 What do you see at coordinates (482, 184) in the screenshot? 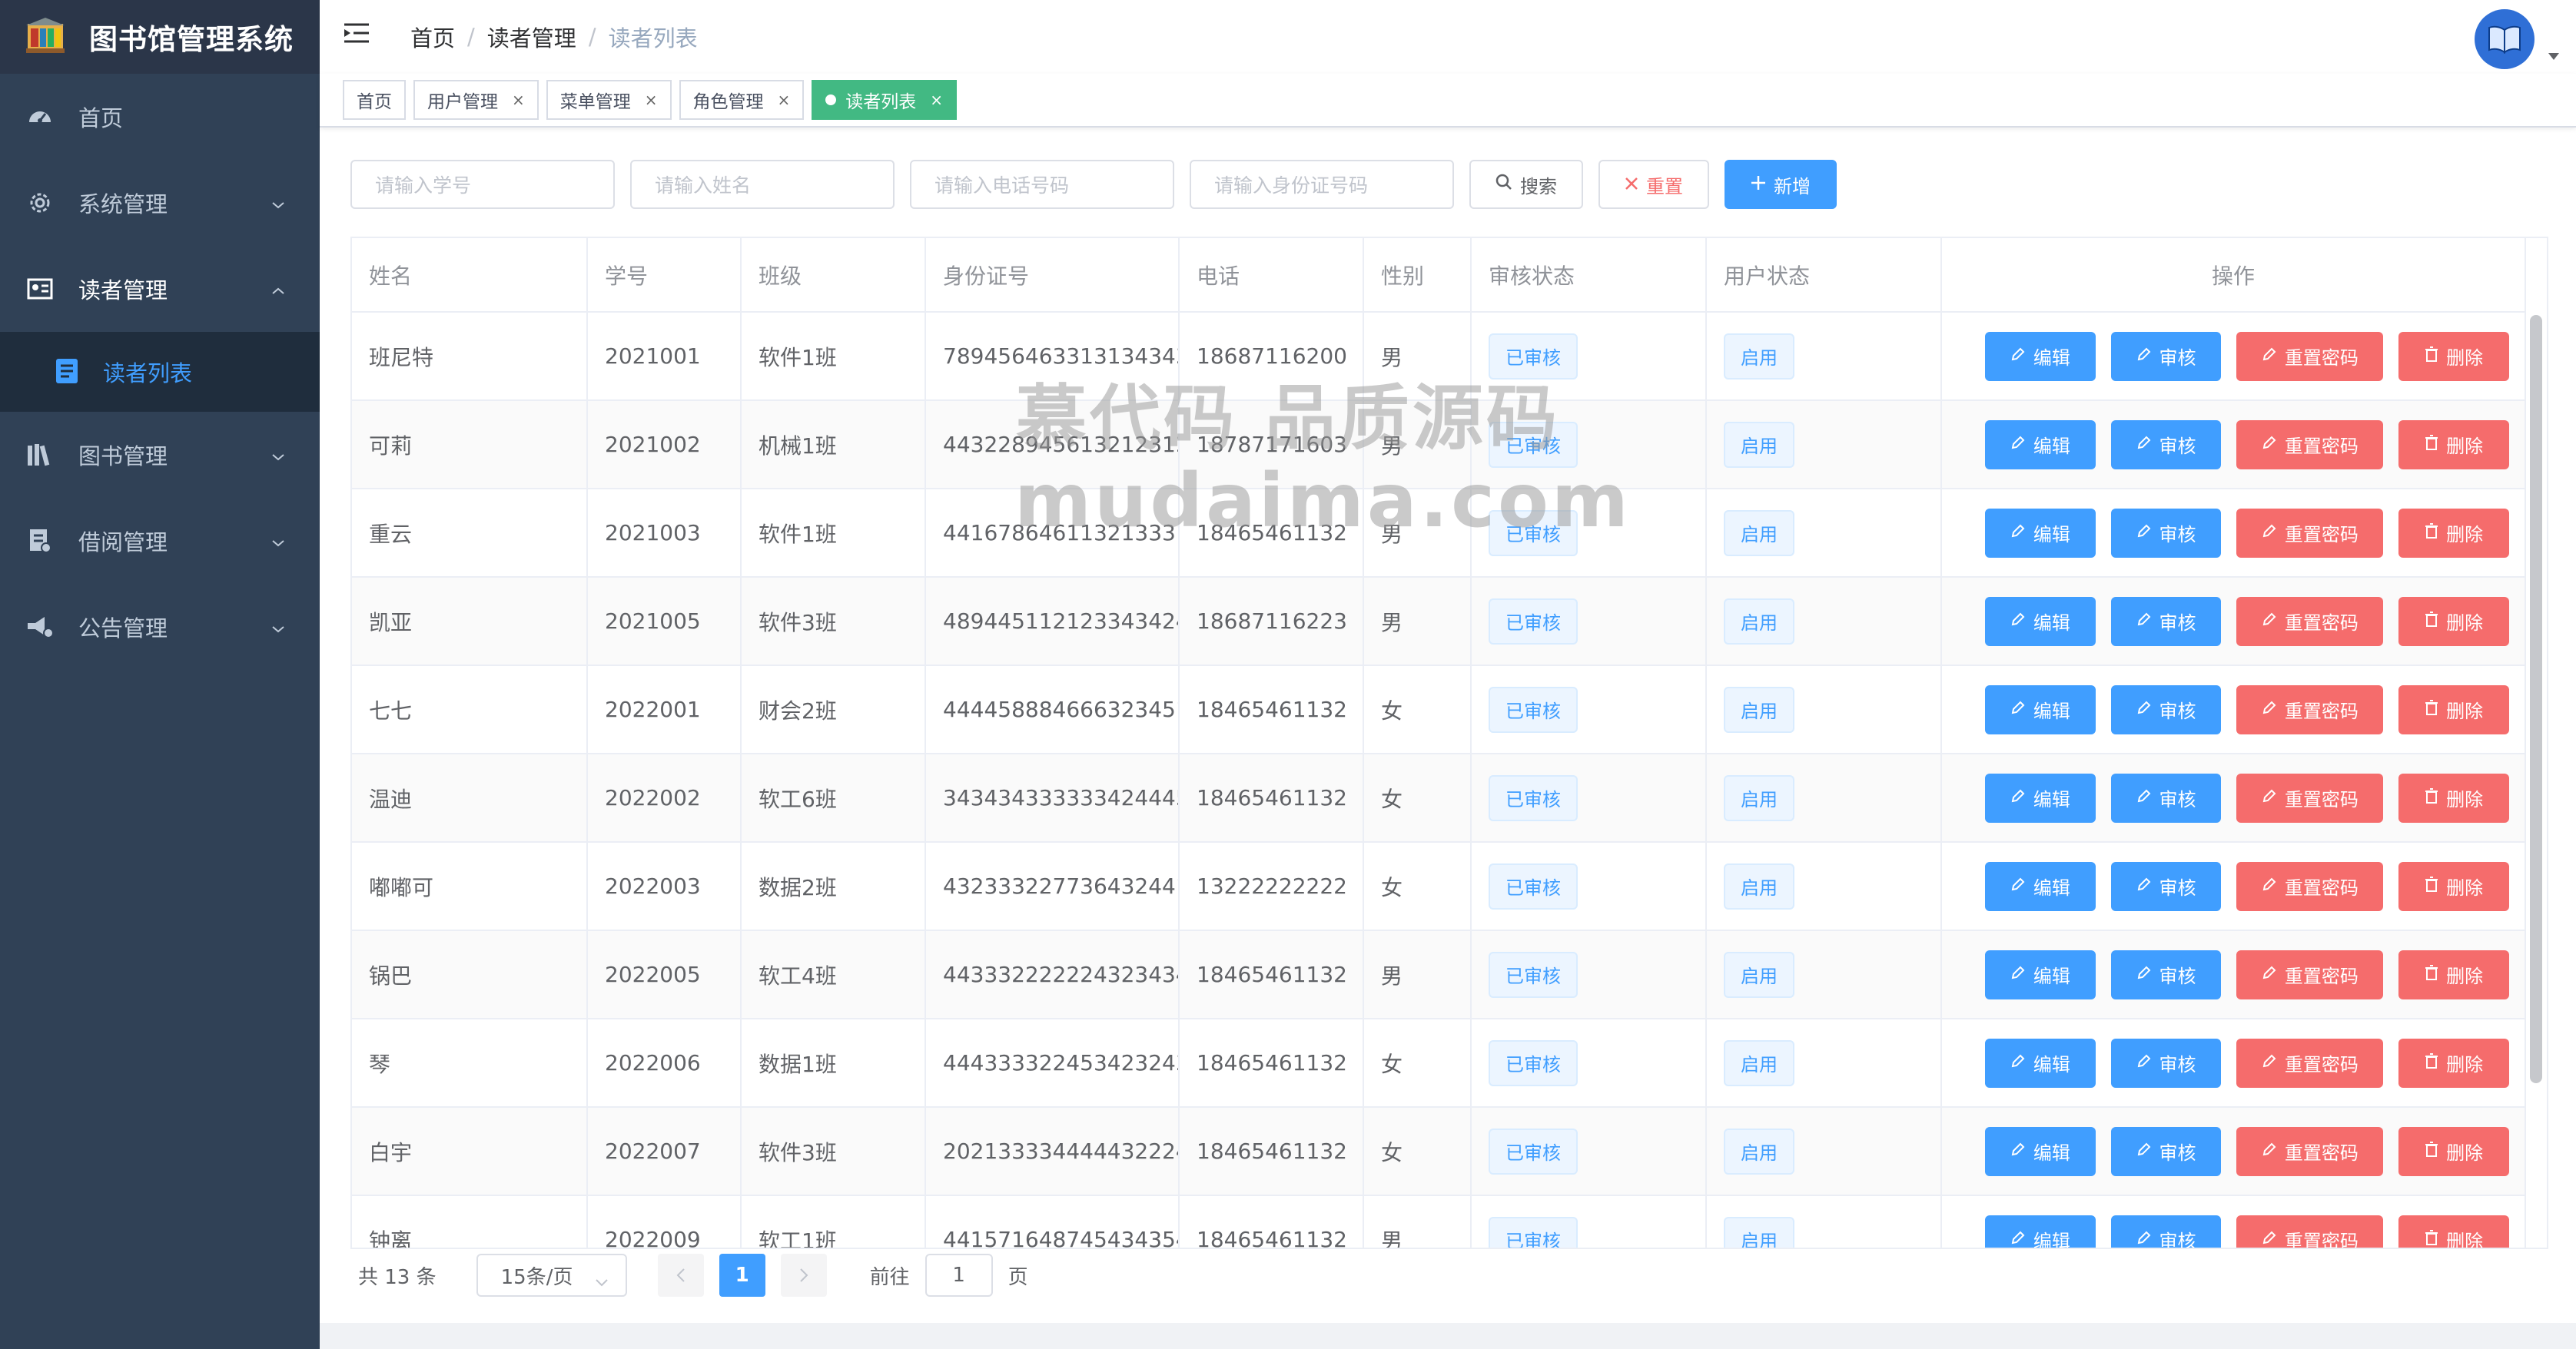
I see `student-no-input: 请输入学号` at bounding box center [482, 184].